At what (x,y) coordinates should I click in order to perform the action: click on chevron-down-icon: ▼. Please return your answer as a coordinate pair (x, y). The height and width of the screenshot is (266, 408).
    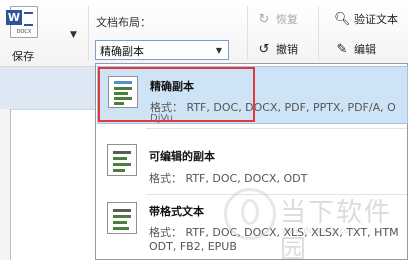
    Looking at the image, I should click on (218, 50).